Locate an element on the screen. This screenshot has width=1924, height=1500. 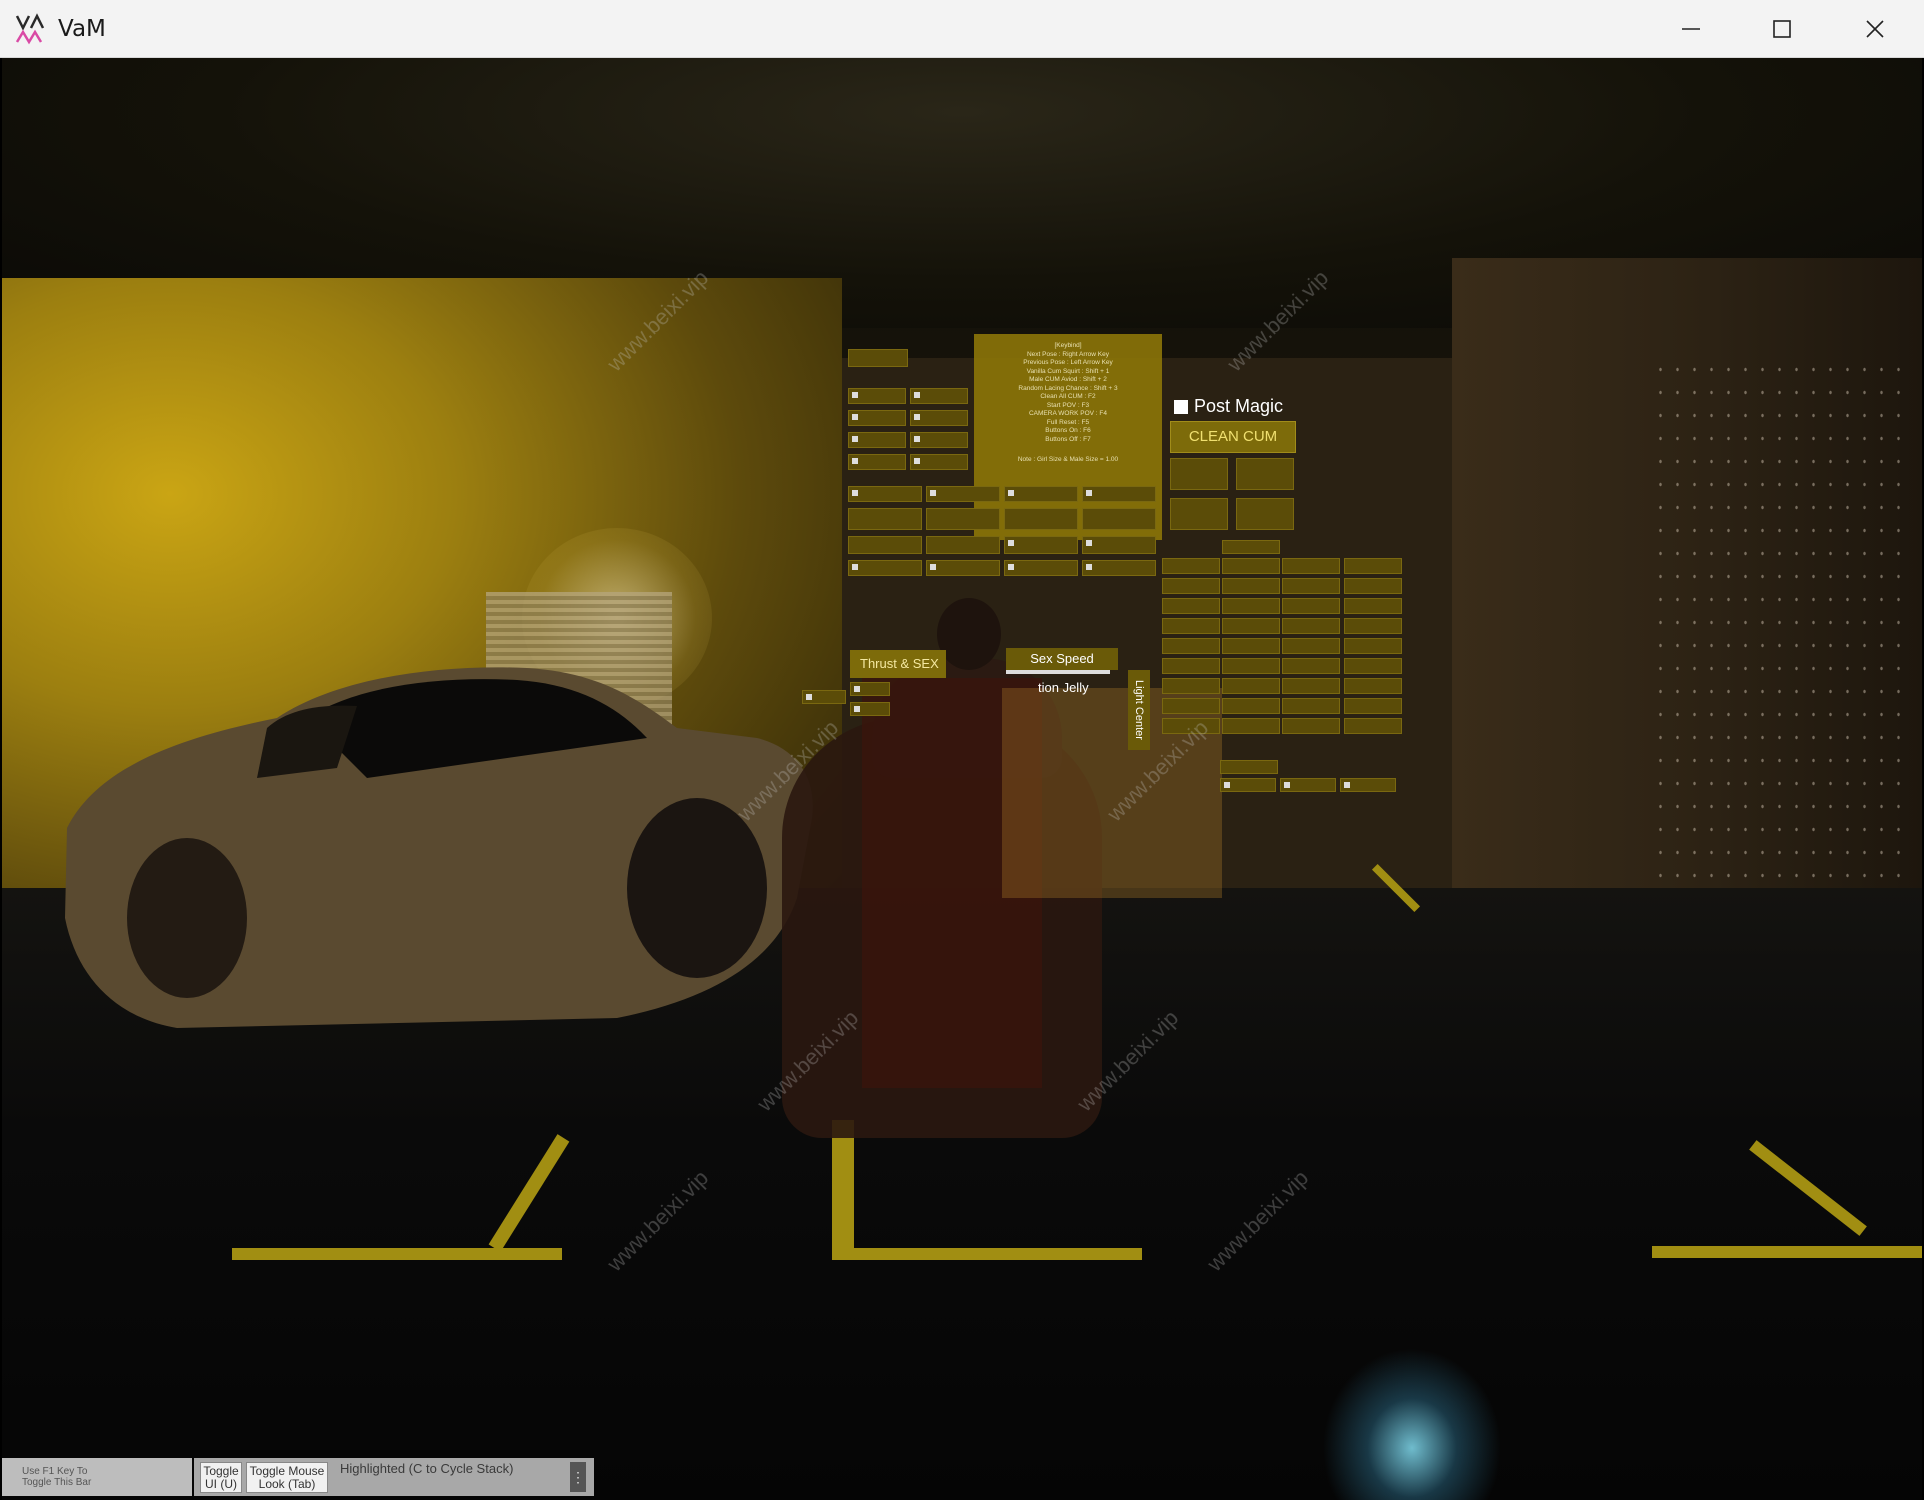
clean-button: CLEAN CUM is located at coordinates (1233, 437).